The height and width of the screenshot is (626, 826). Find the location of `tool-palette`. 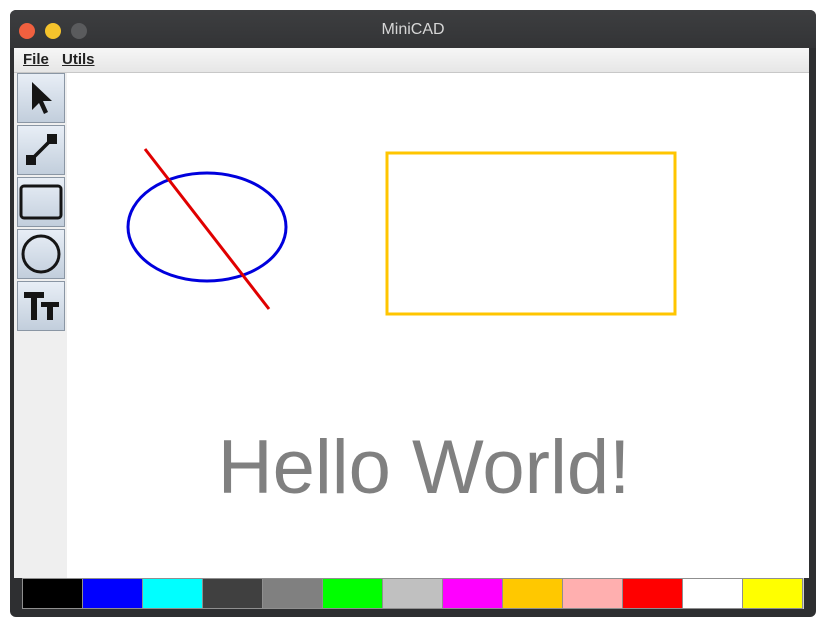

tool-palette is located at coordinates (40, 325).